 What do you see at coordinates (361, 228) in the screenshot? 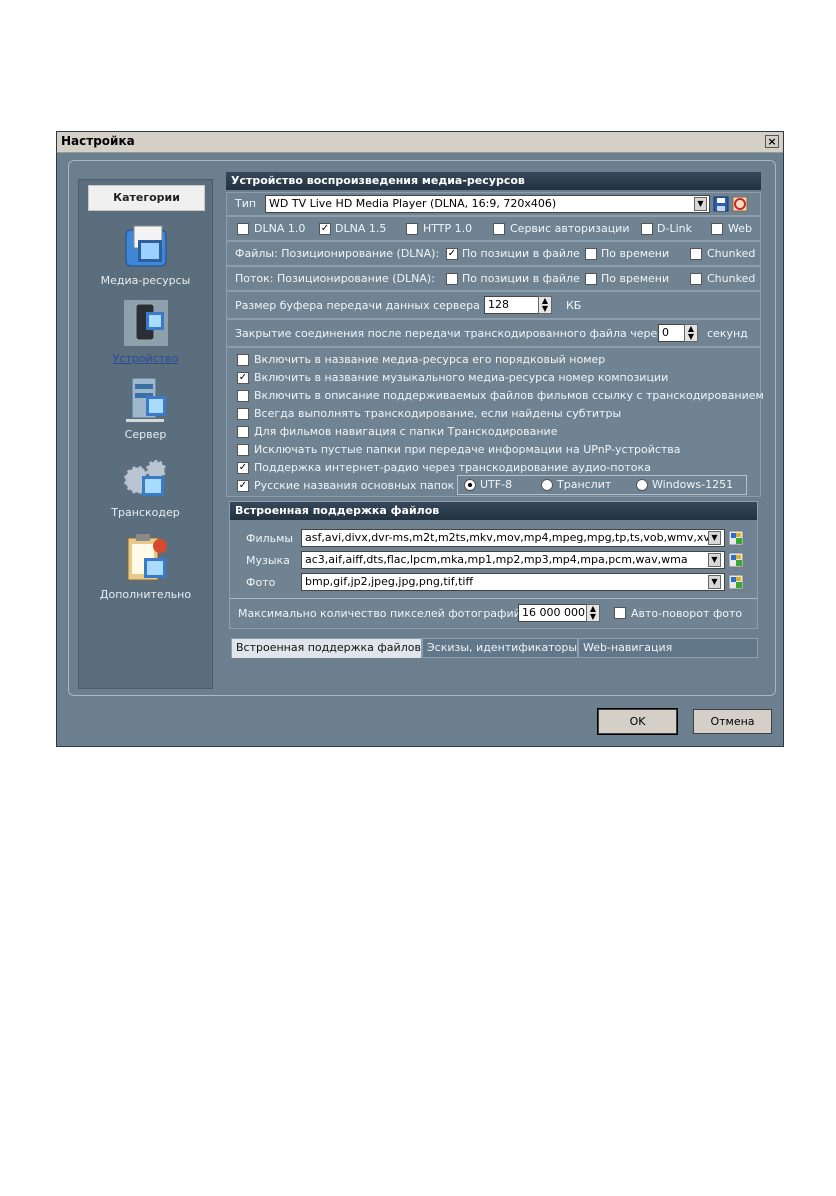
I see `dlna15-label: DLNA 1.5` at bounding box center [361, 228].